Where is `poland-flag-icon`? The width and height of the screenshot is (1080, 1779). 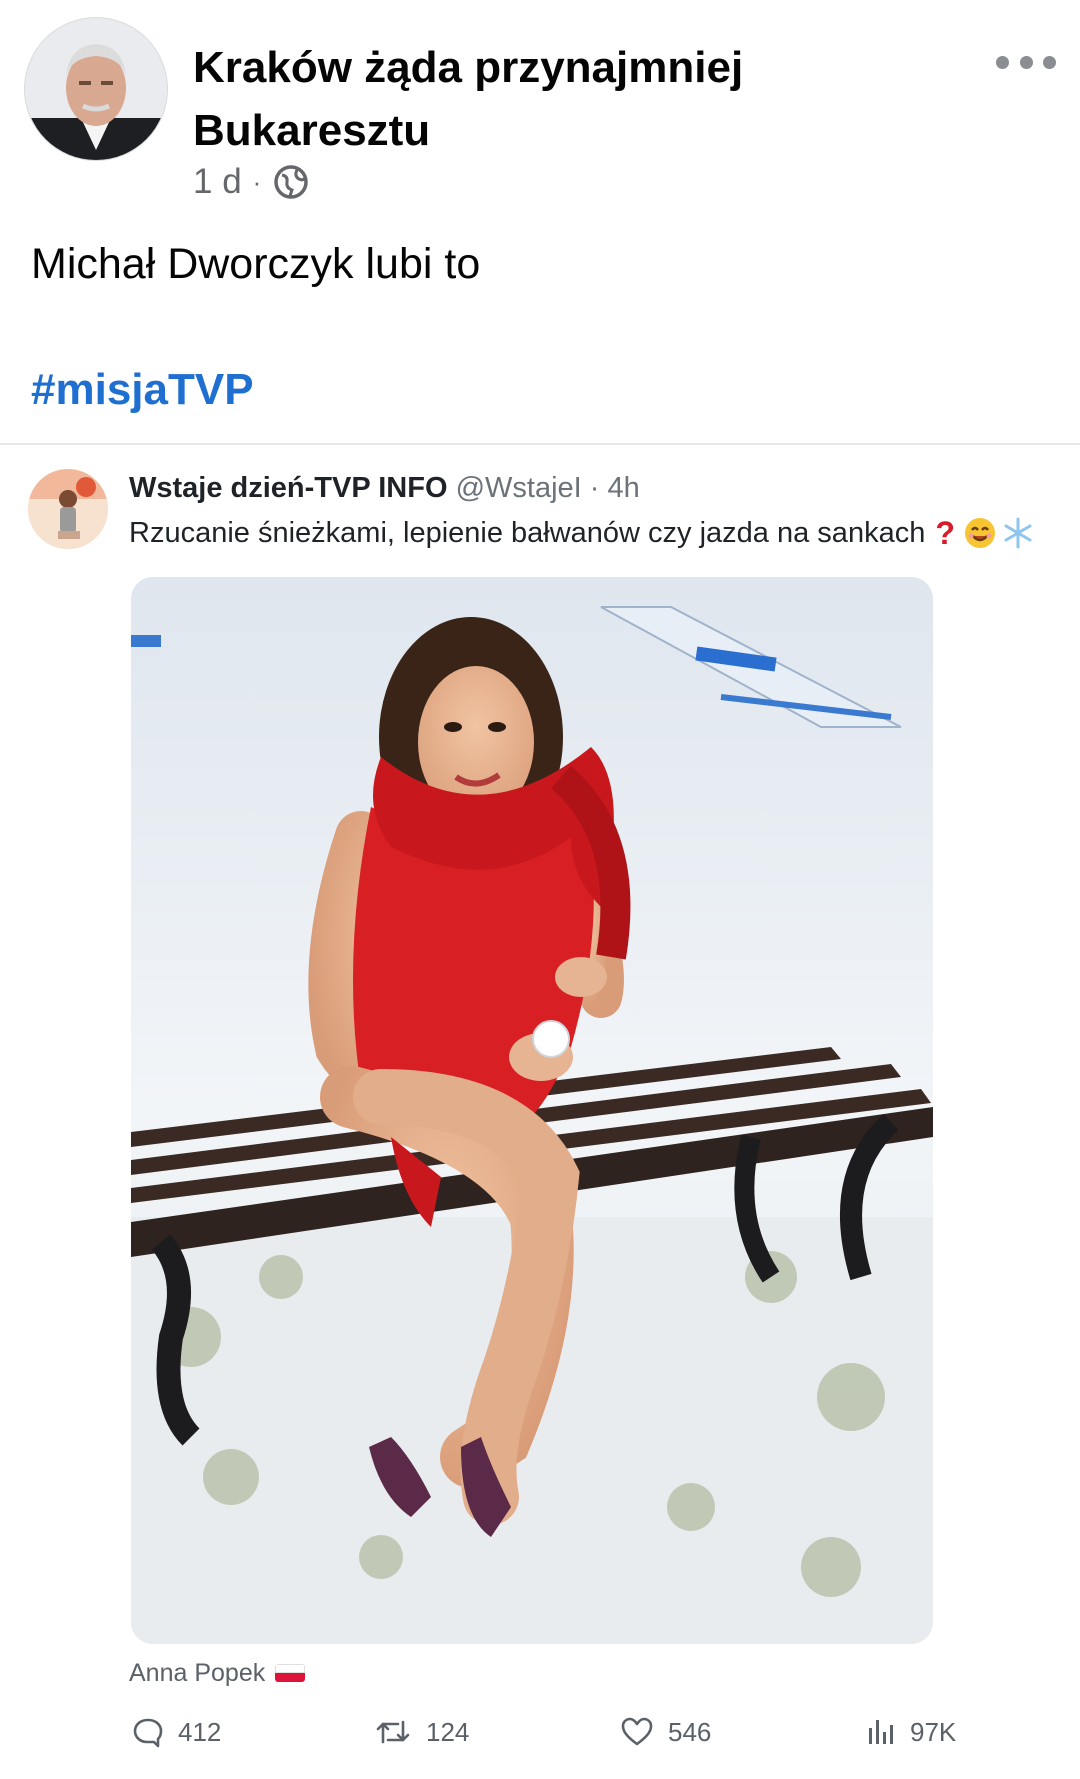 poland-flag-icon is located at coordinates (290, 1673).